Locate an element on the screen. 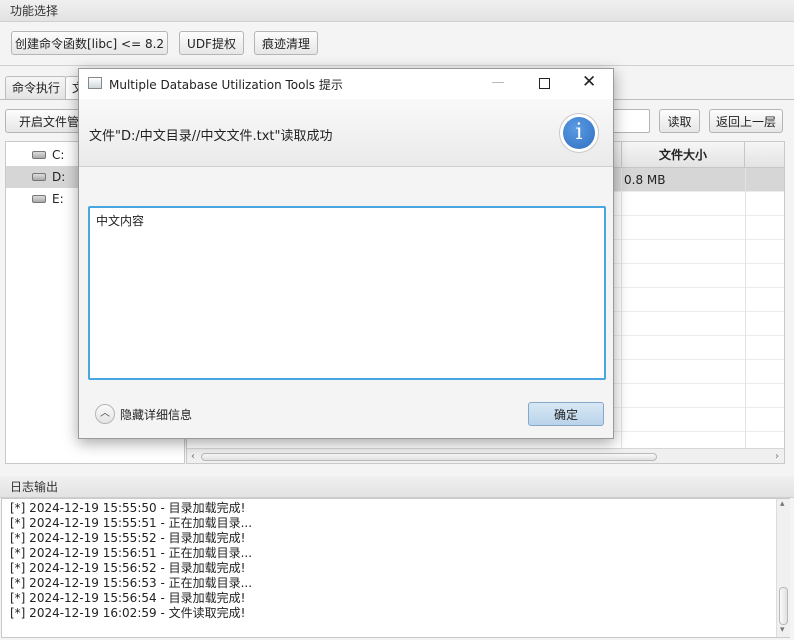 This screenshot has height=640, width=794. info-icon: i is located at coordinates (579, 133).